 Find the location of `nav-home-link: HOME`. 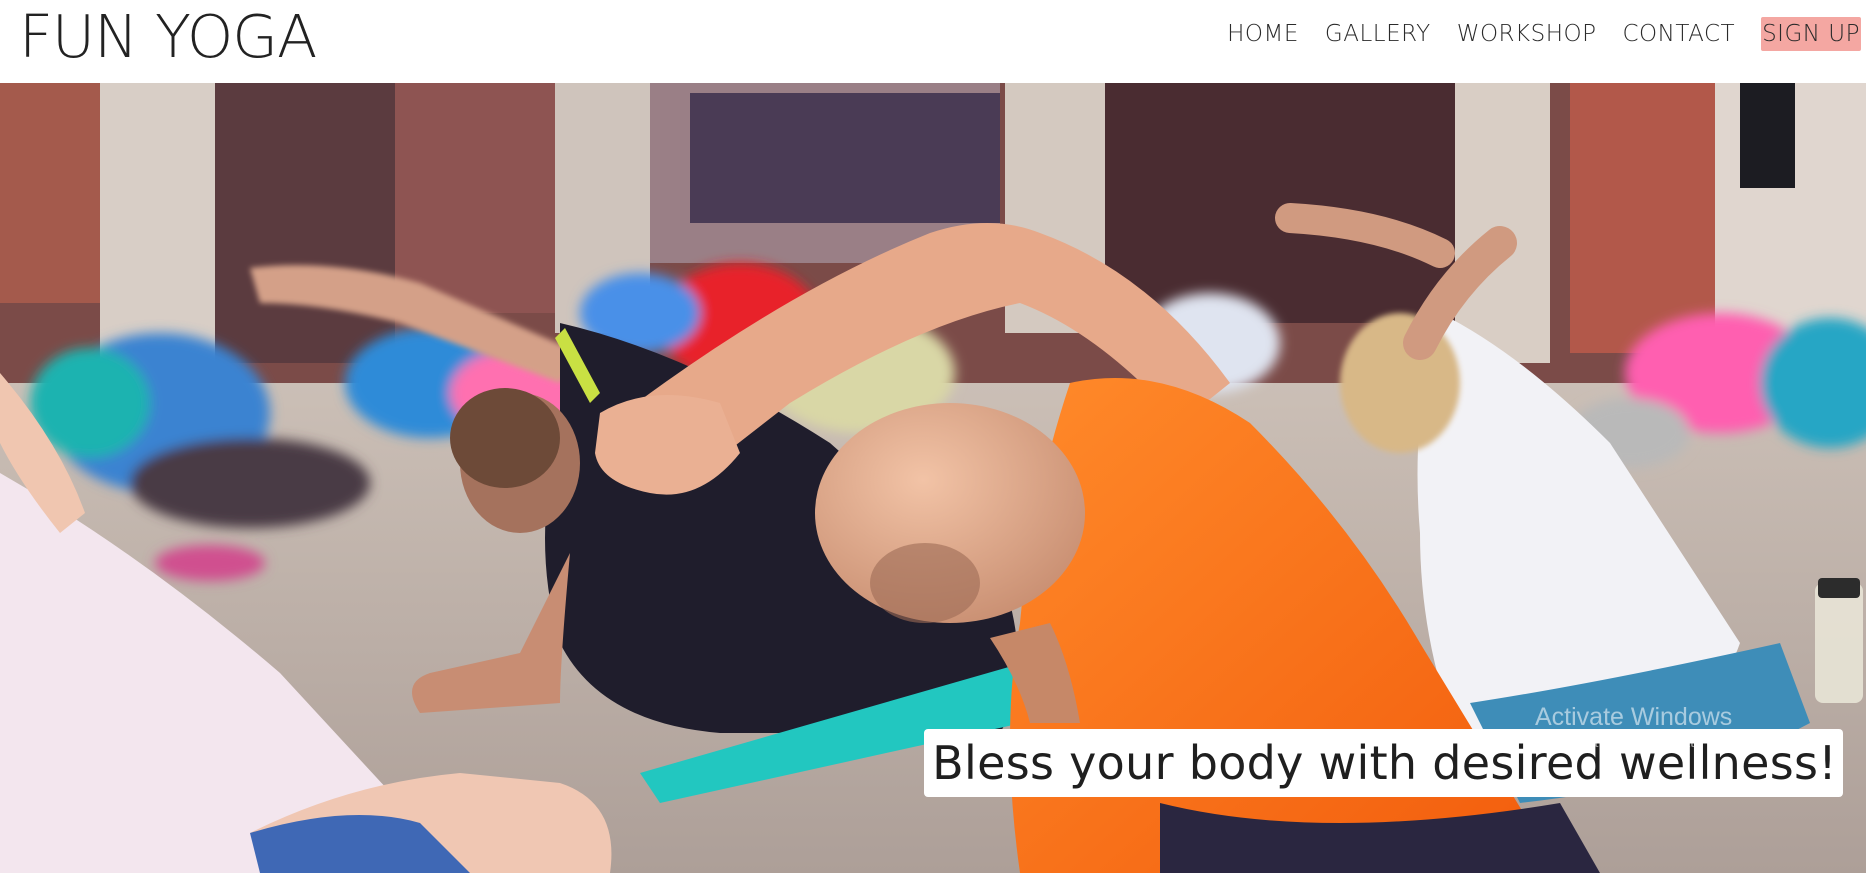

nav-home-link: HOME is located at coordinates (1263, 34).